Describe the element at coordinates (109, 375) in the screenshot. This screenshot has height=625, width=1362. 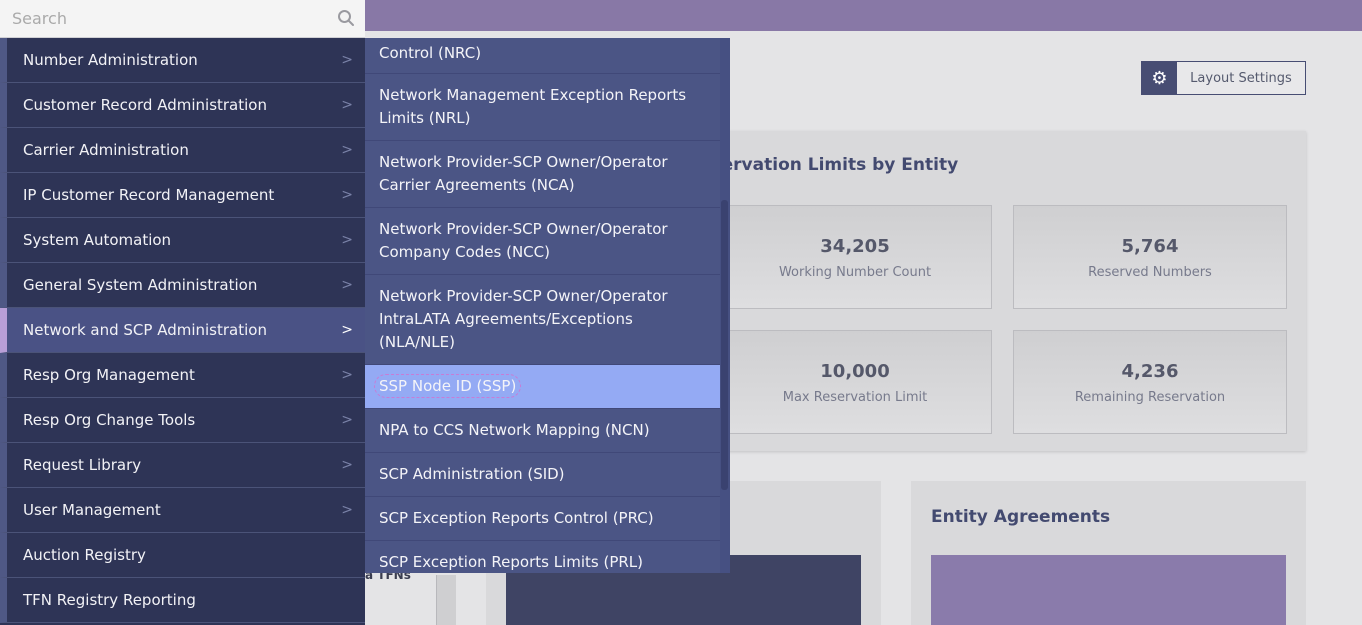
I see `menu-item-label: Resp Org Management` at that location.